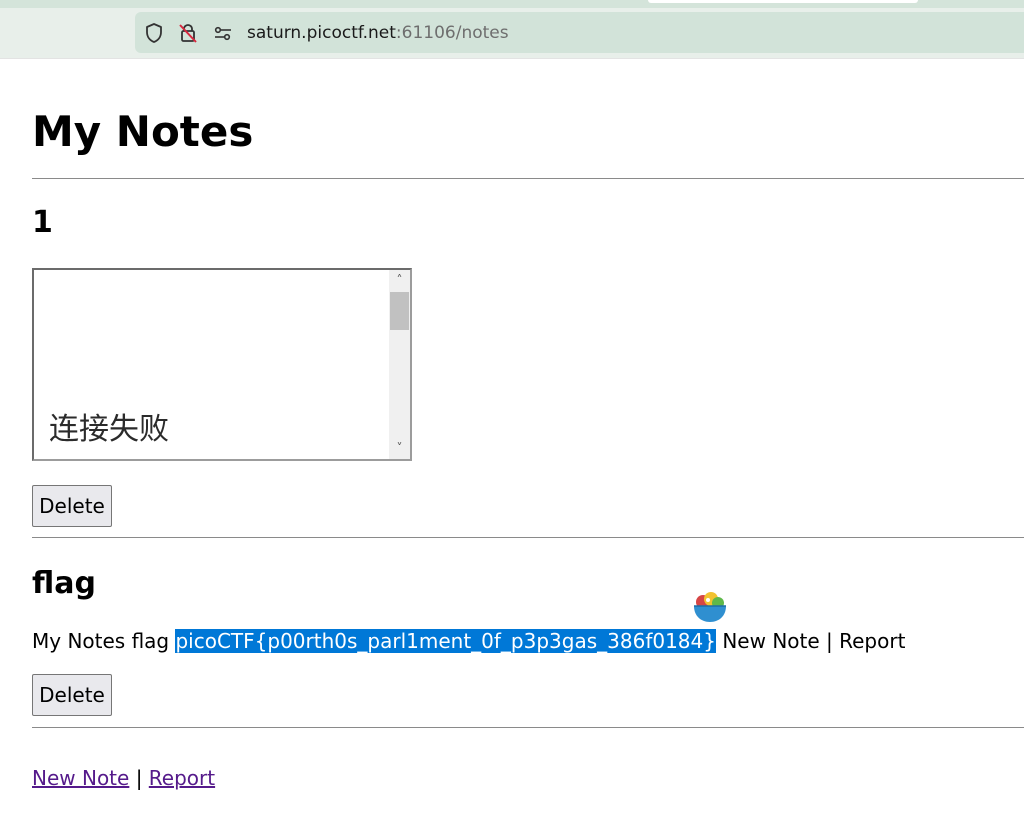 The height and width of the screenshot is (818, 1024). What do you see at coordinates (399, 311) in the screenshot?
I see `scrollbar-thumb` at bounding box center [399, 311].